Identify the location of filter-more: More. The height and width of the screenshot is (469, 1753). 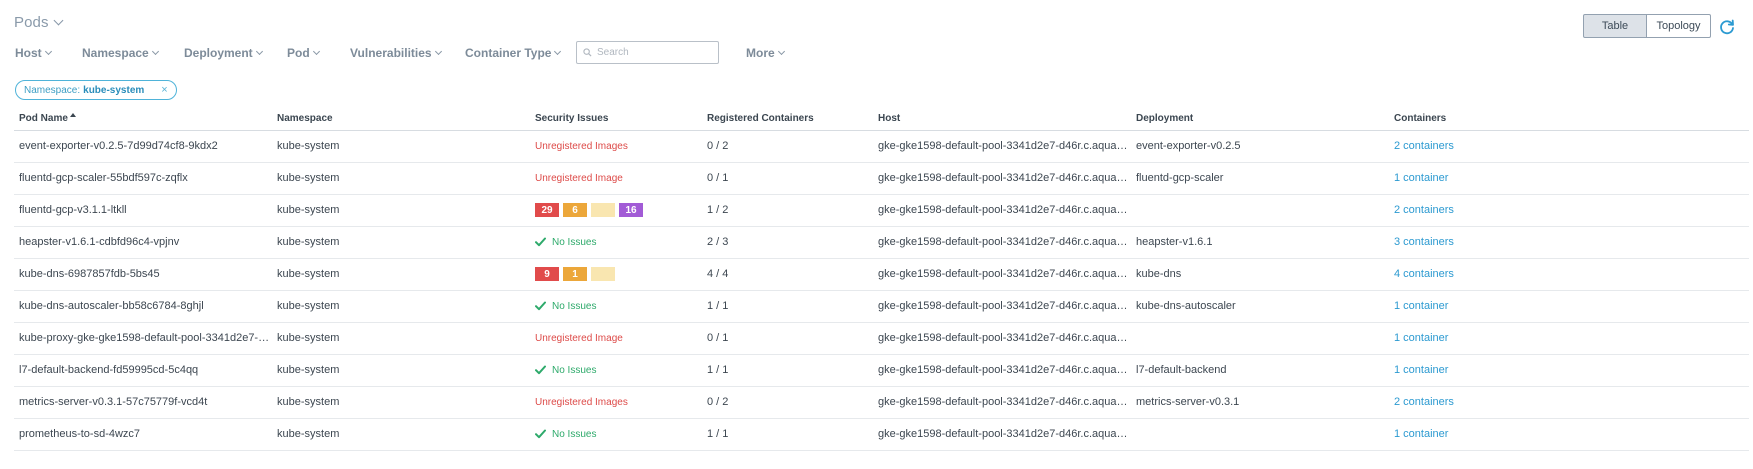
(765, 53).